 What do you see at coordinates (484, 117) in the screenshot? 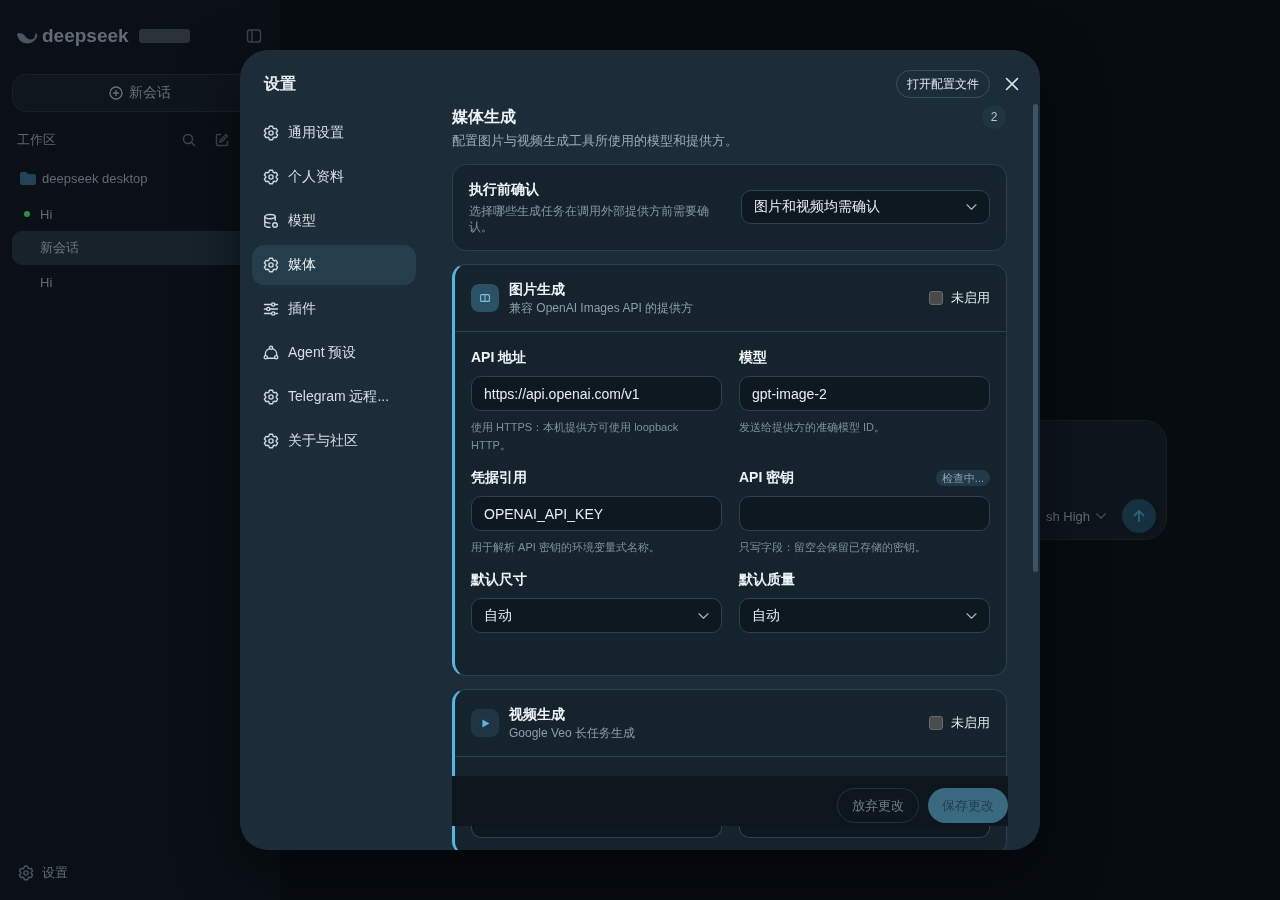
I see `section-heading: 媒体生成` at bounding box center [484, 117].